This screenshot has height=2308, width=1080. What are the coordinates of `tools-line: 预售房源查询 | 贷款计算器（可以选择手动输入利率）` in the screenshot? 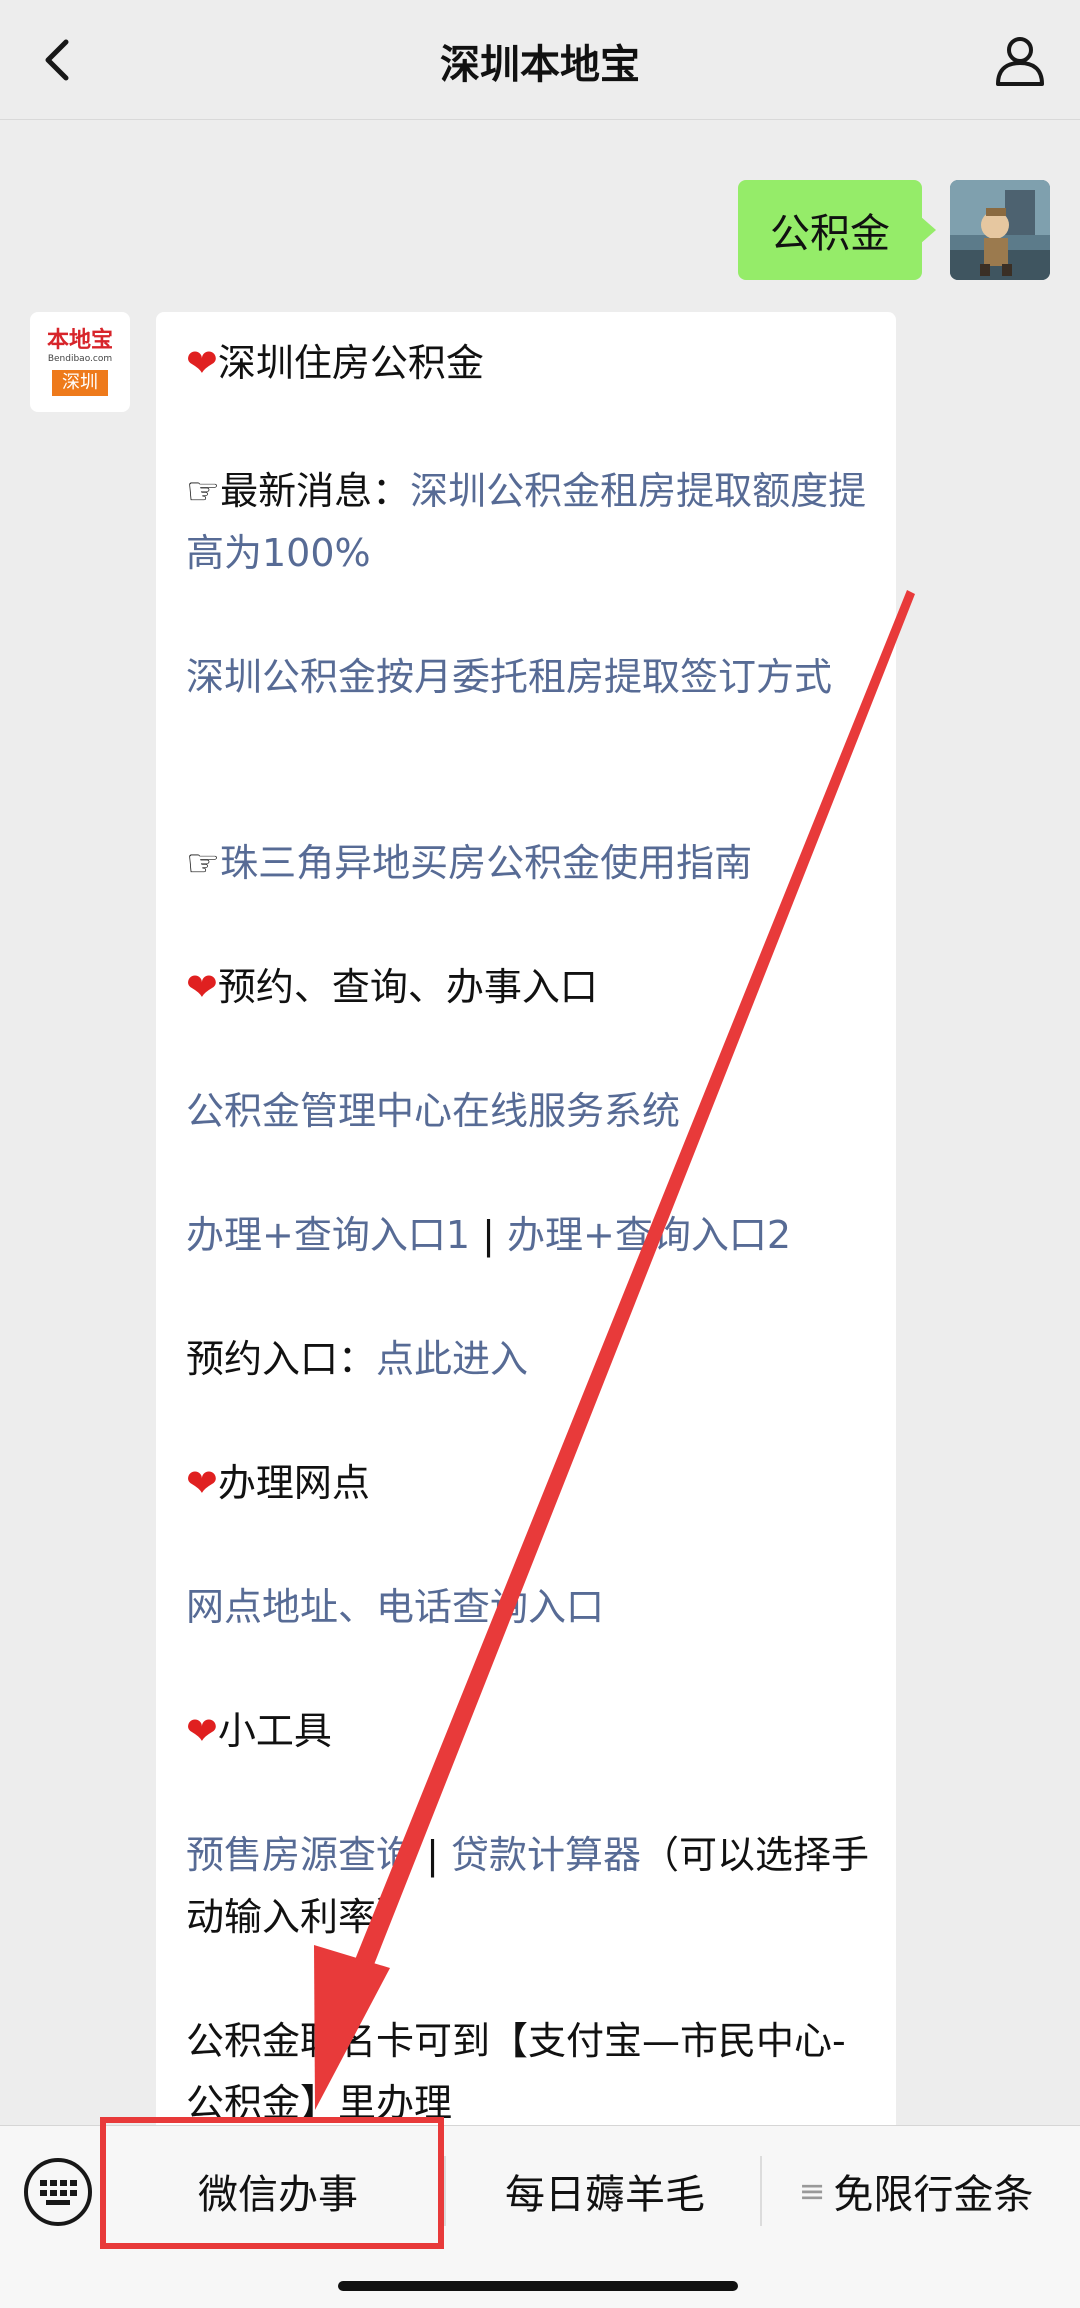 It's located at (528, 1886).